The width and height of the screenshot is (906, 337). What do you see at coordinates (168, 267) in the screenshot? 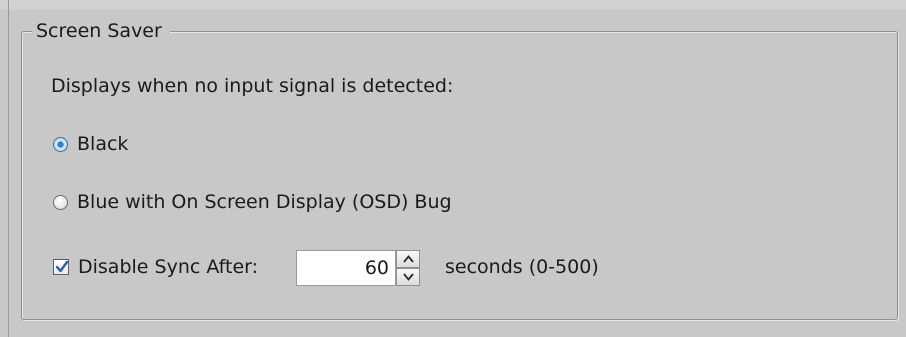
I see `disable-sync-label: Disable Sync After:` at bounding box center [168, 267].